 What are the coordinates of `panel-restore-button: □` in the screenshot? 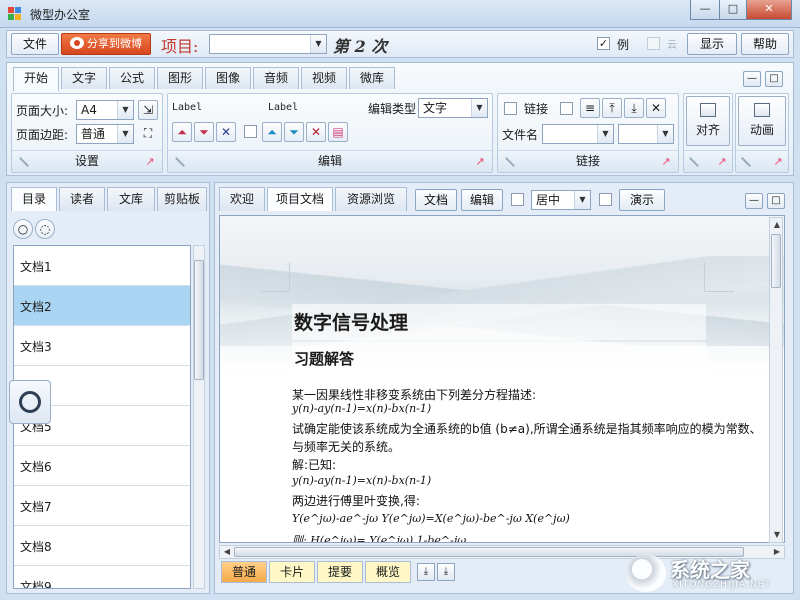 It's located at (776, 201).